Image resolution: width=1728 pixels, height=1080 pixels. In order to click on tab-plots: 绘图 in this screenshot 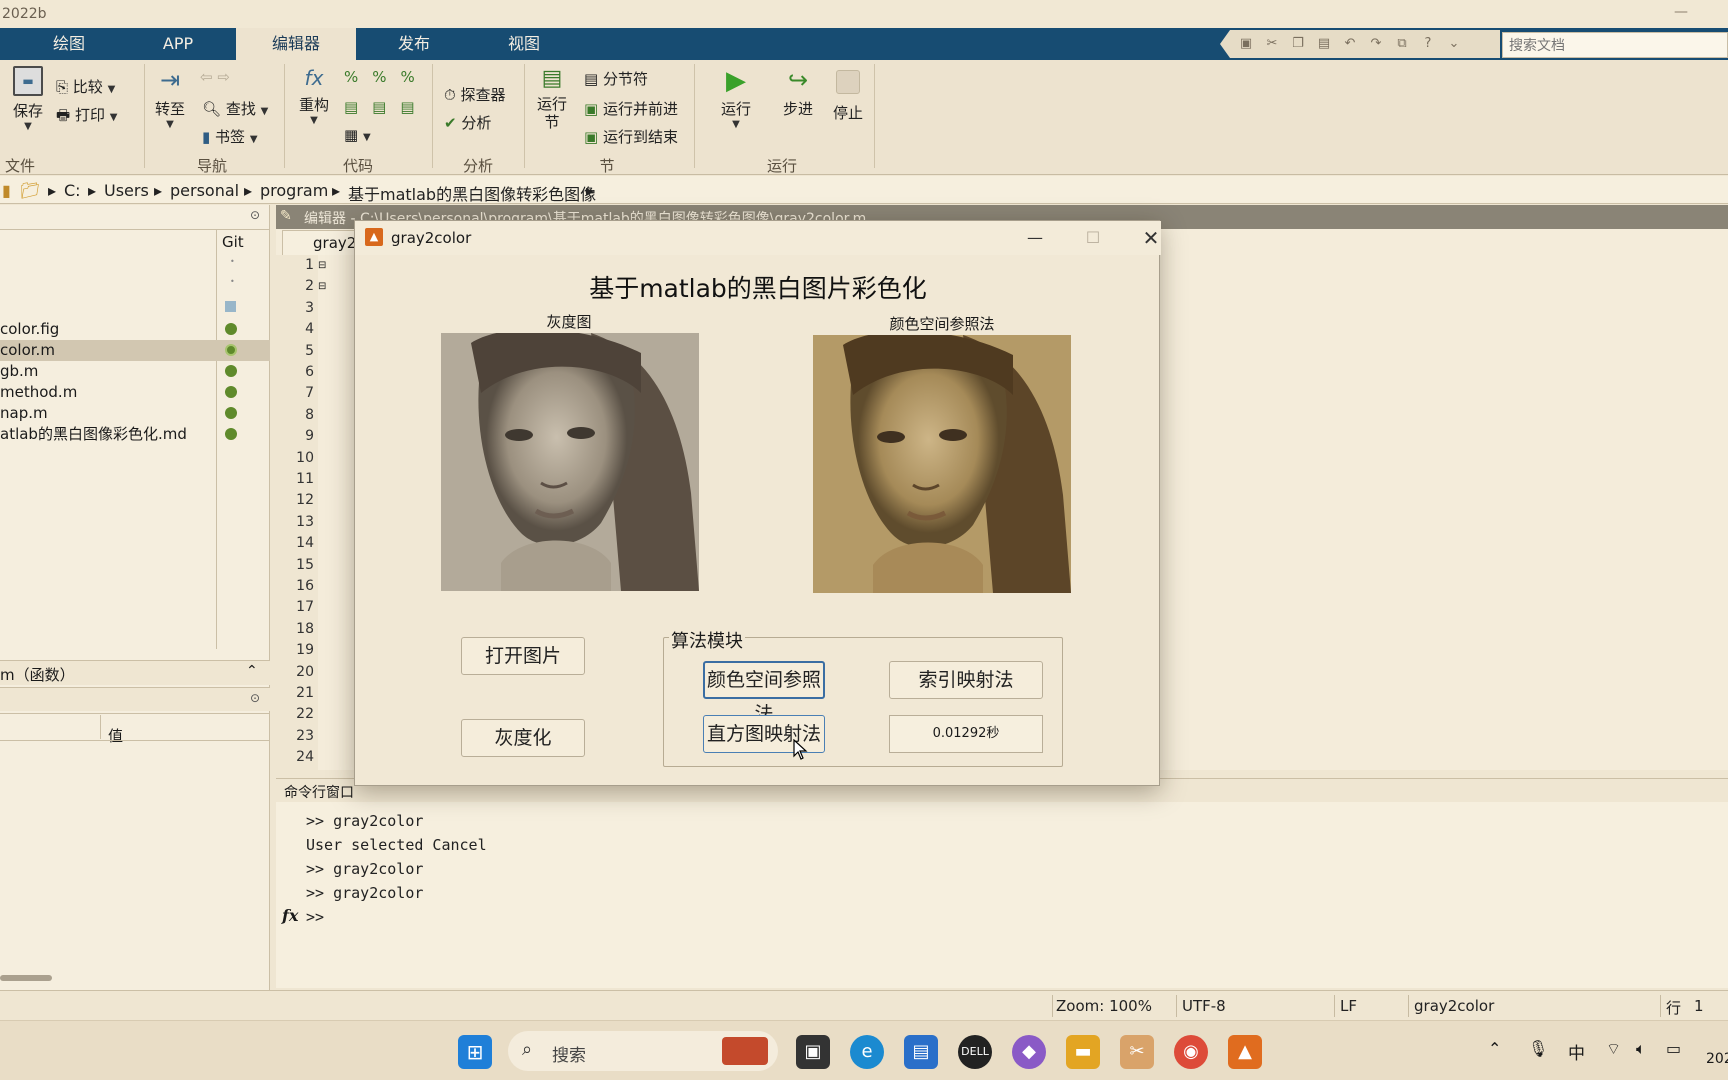, I will do `click(69, 44)`.